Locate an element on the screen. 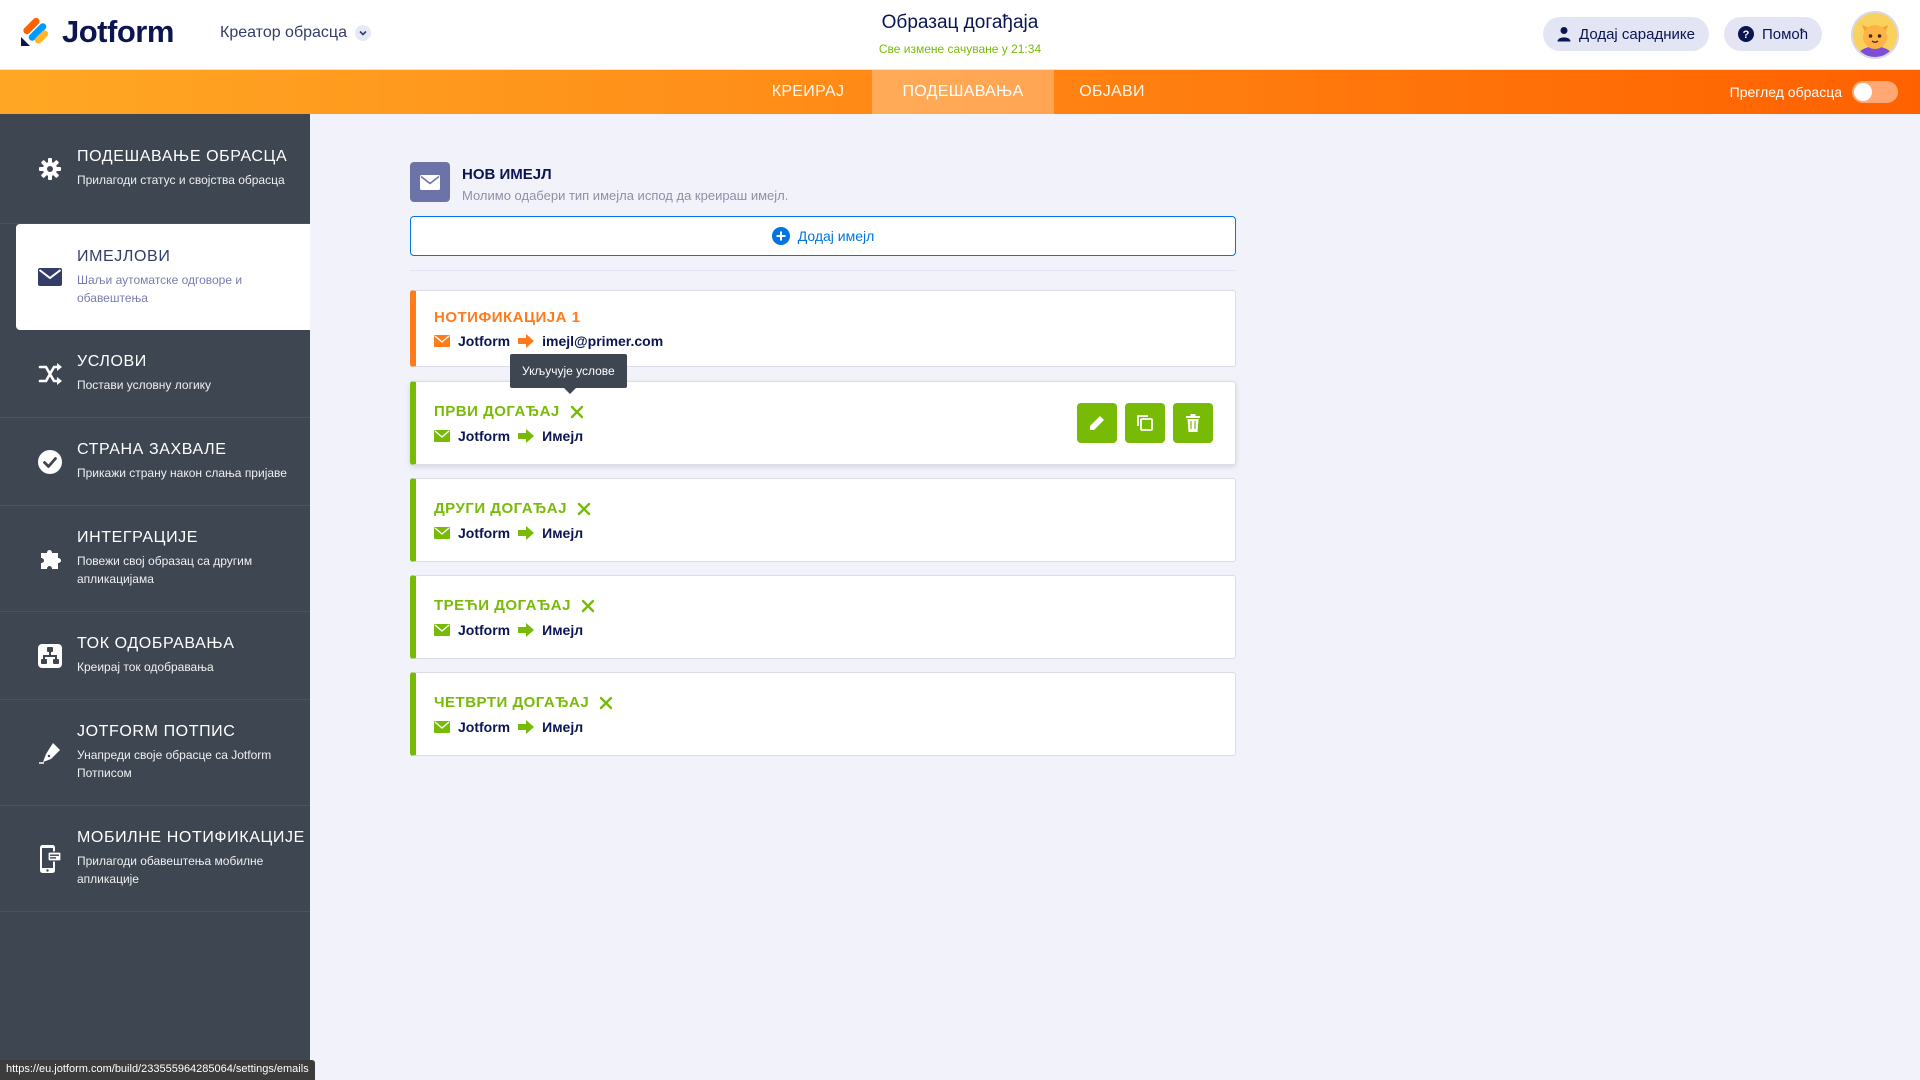 Image resolution: width=1920 pixels, height=1080 pixels. clone-button is located at coordinates (1145, 423).